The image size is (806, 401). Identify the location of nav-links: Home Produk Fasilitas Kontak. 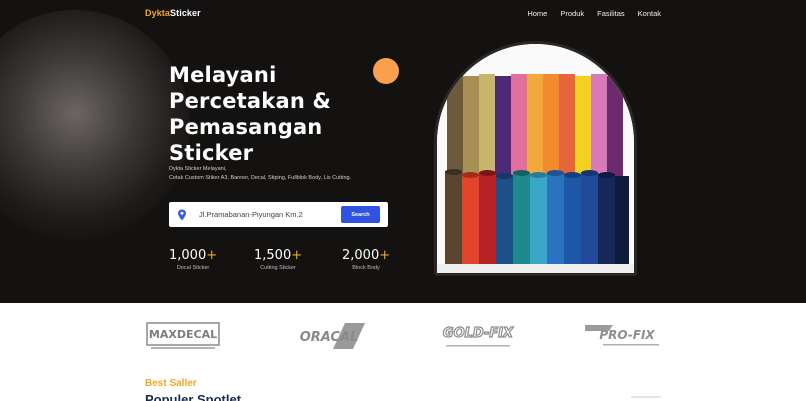
(594, 13).